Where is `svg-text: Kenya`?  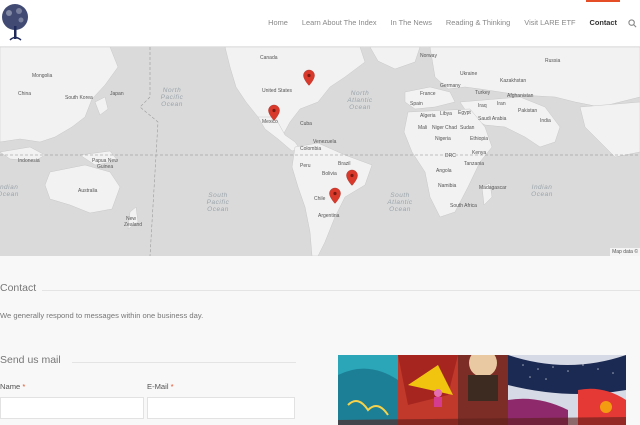 svg-text: Kenya is located at coordinates (479, 153).